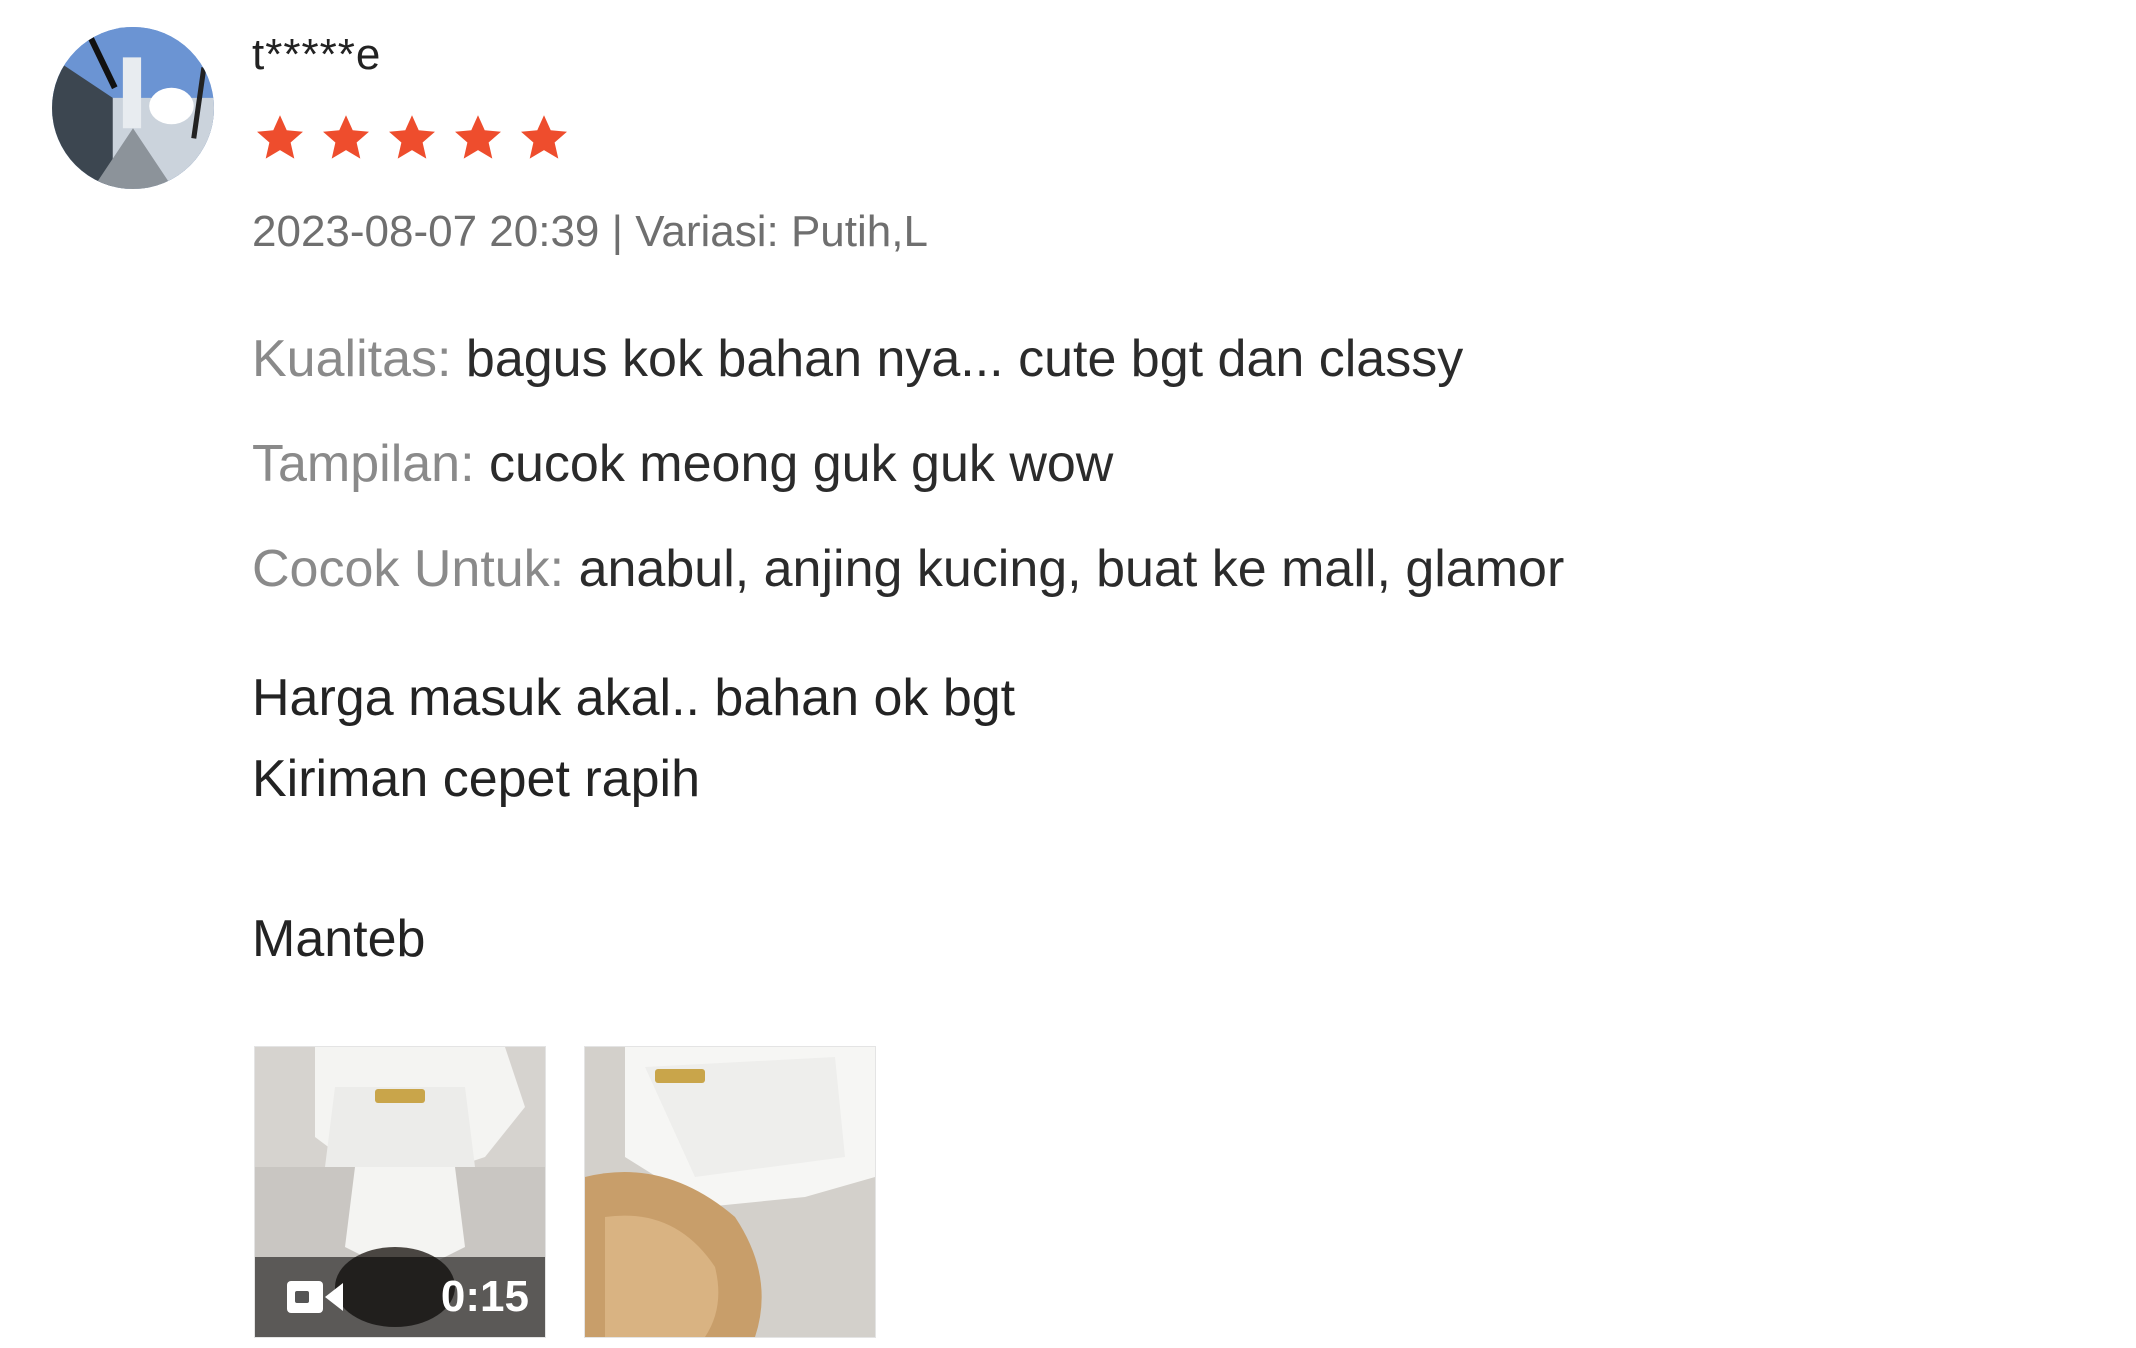  What do you see at coordinates (484, 1296) in the screenshot?
I see `video-duration: 0:15` at bounding box center [484, 1296].